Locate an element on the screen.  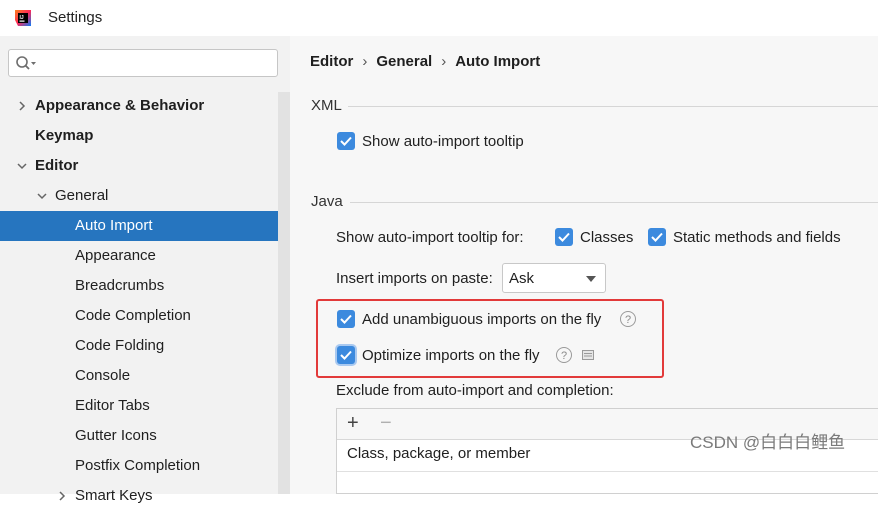
sidebar-item-code-completion: Code Completion is located at coordinates (145, 316).